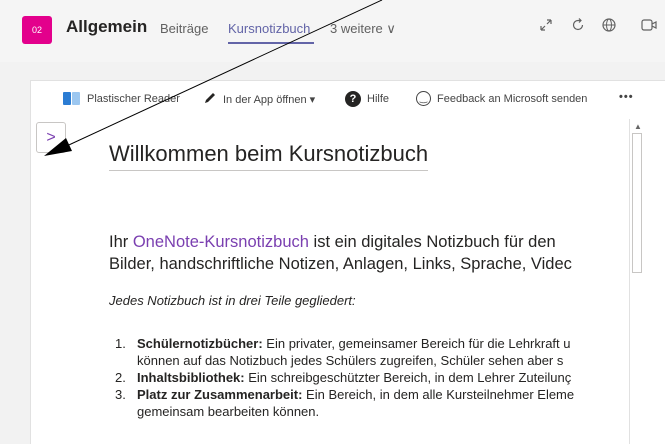 The image size is (665, 444). I want to click on onenote-class-notebook-link: OneNote-Kursnotizbuch, so click(221, 242).